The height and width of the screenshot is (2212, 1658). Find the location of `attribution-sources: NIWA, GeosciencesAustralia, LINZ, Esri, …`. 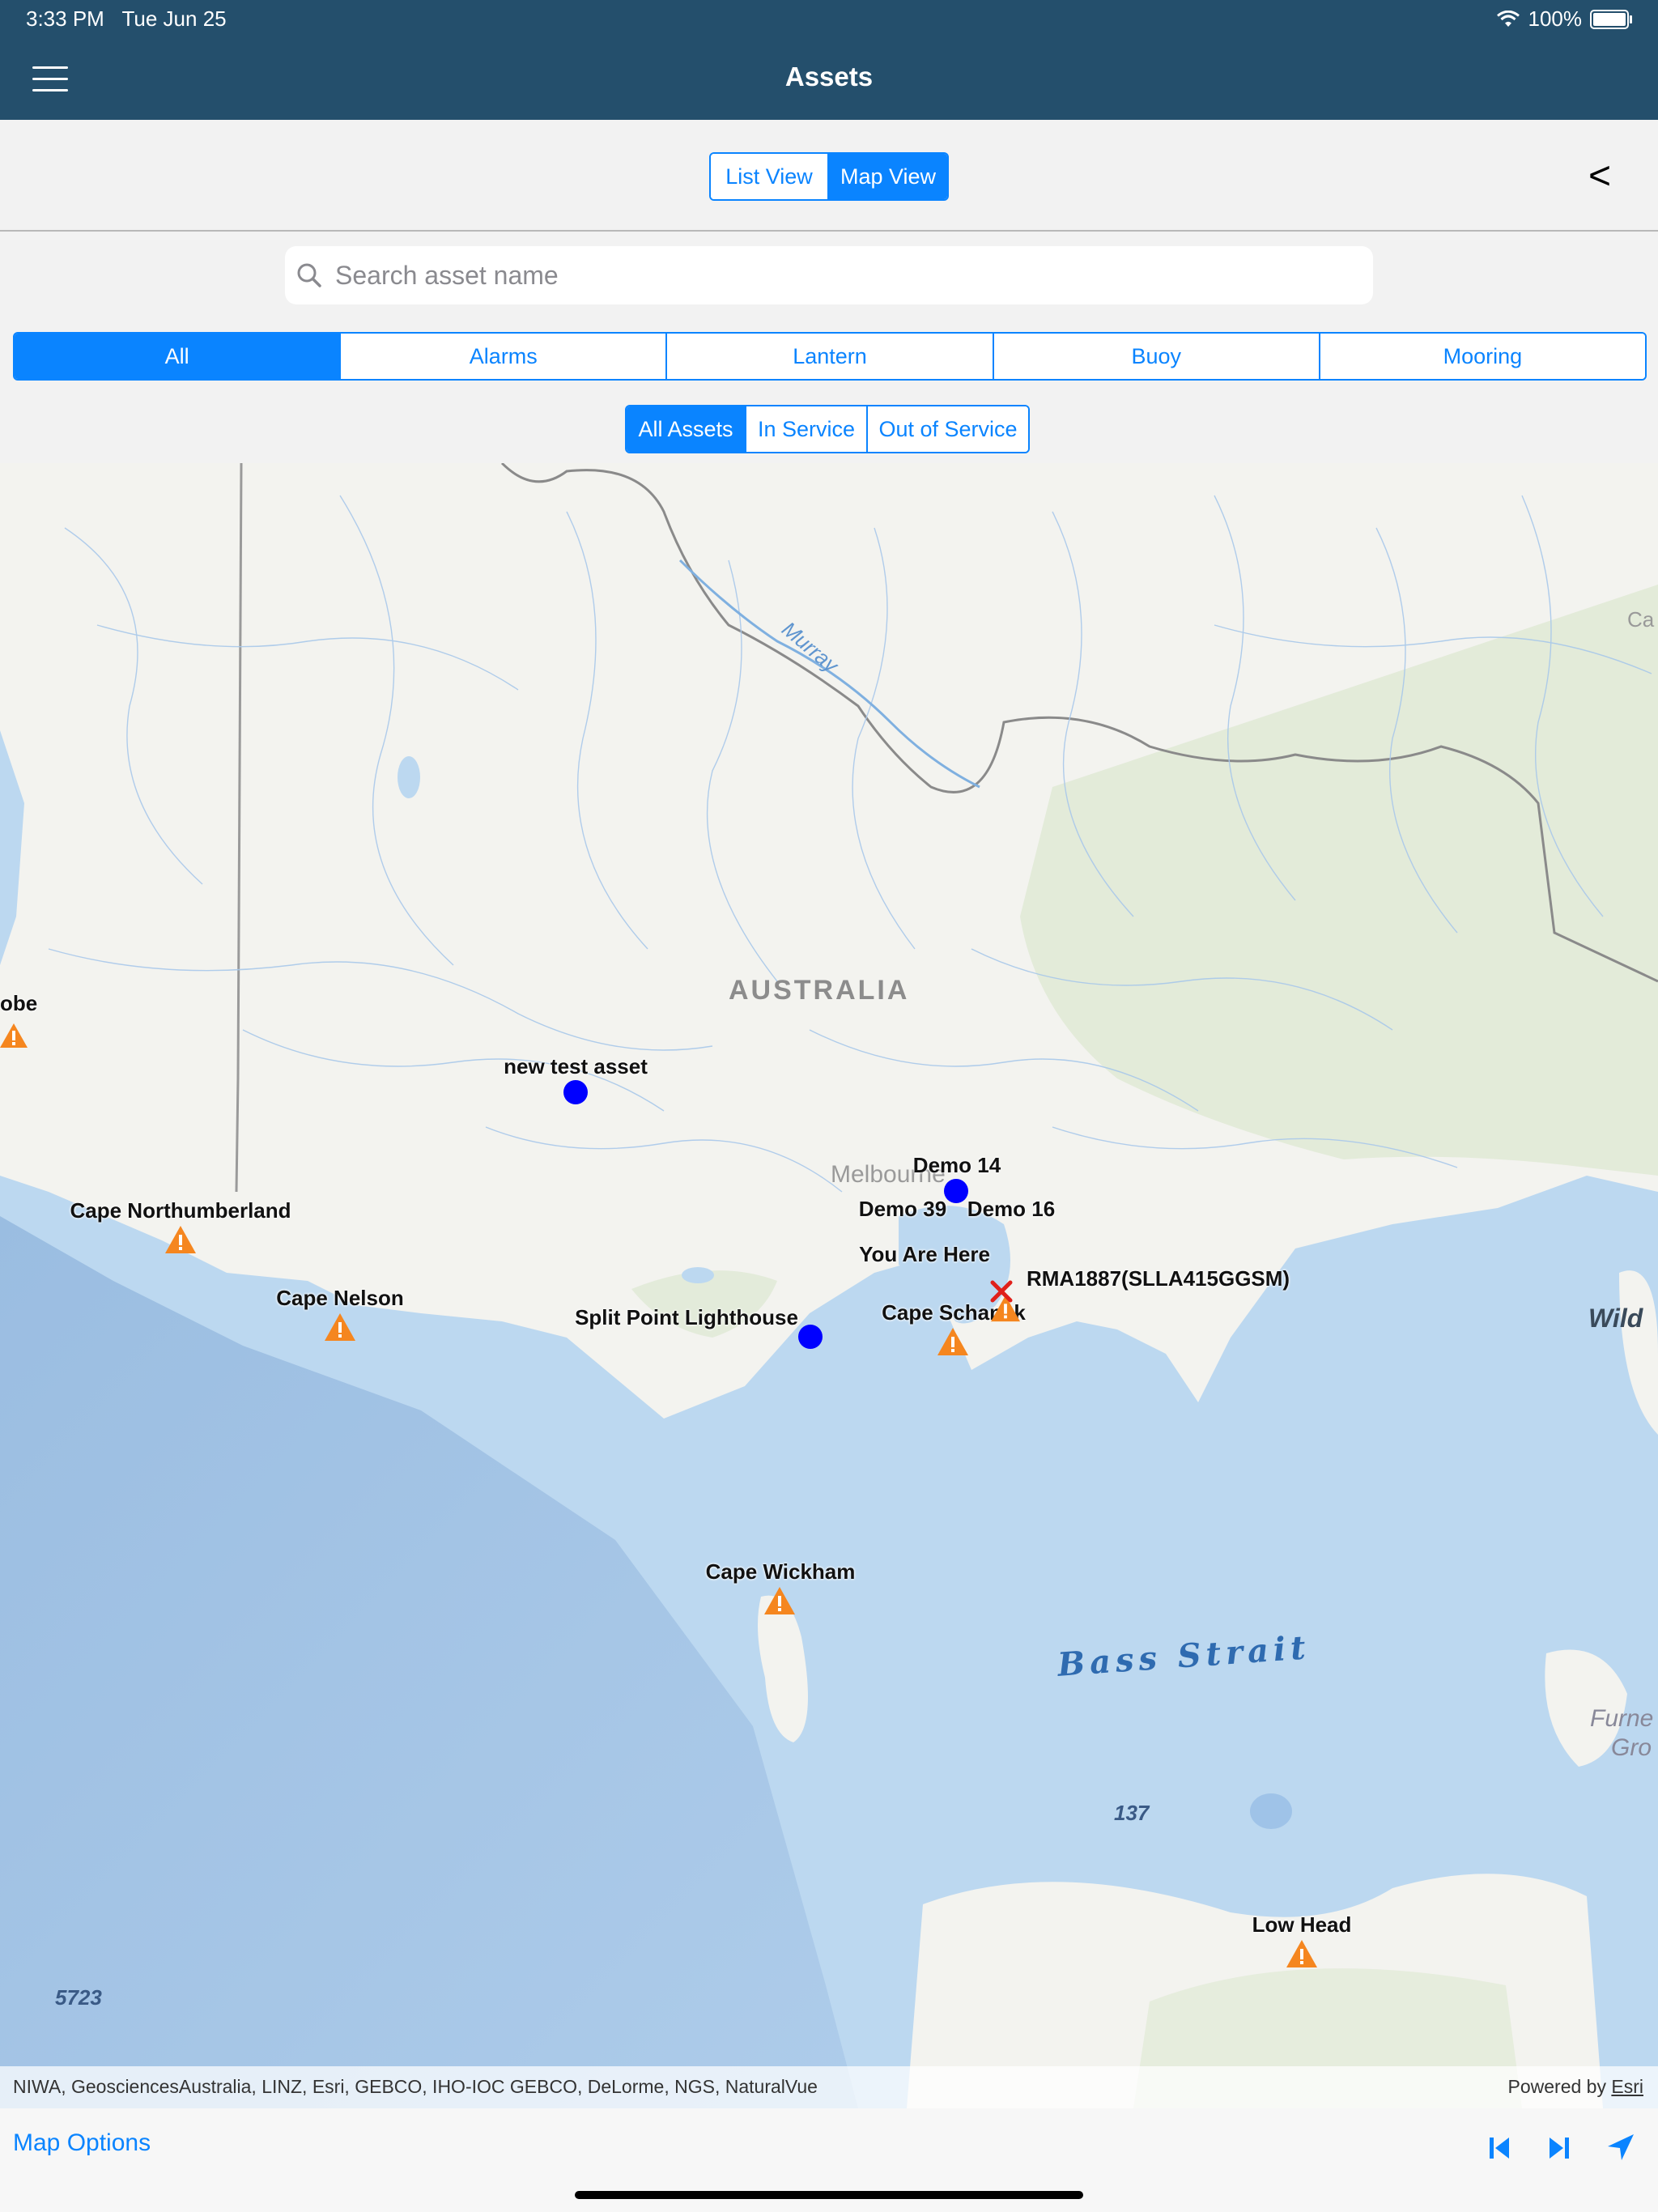

attribution-sources: NIWA, GeosciencesAustralia, LINZ, Esri, … is located at coordinates (415, 2086).